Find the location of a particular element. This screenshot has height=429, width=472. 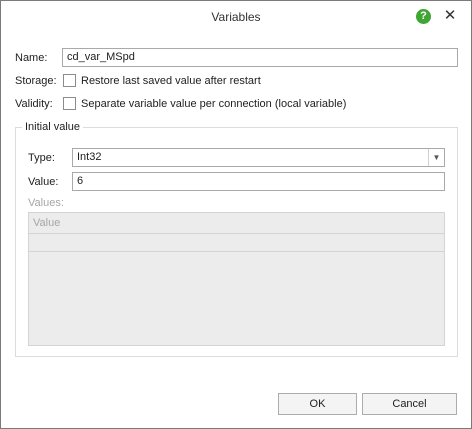

close-icon: ✕ is located at coordinates (450, 16).